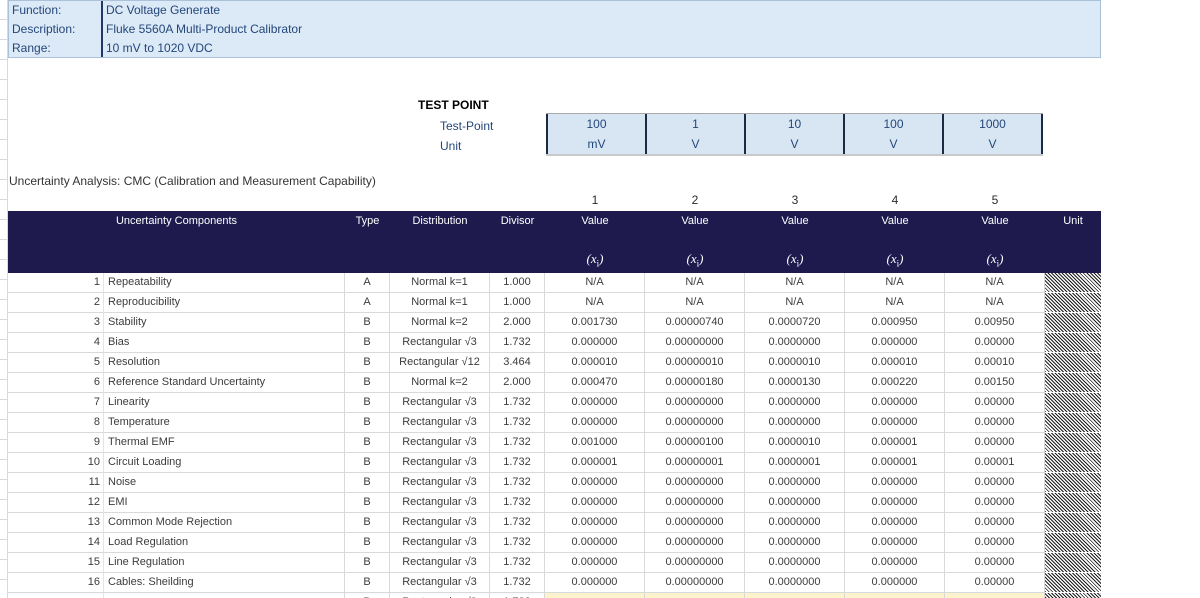 Image resolution: width=1200 pixels, height=598 pixels. I want to click on component-name-cell: Thermal EMF, so click(224, 443).